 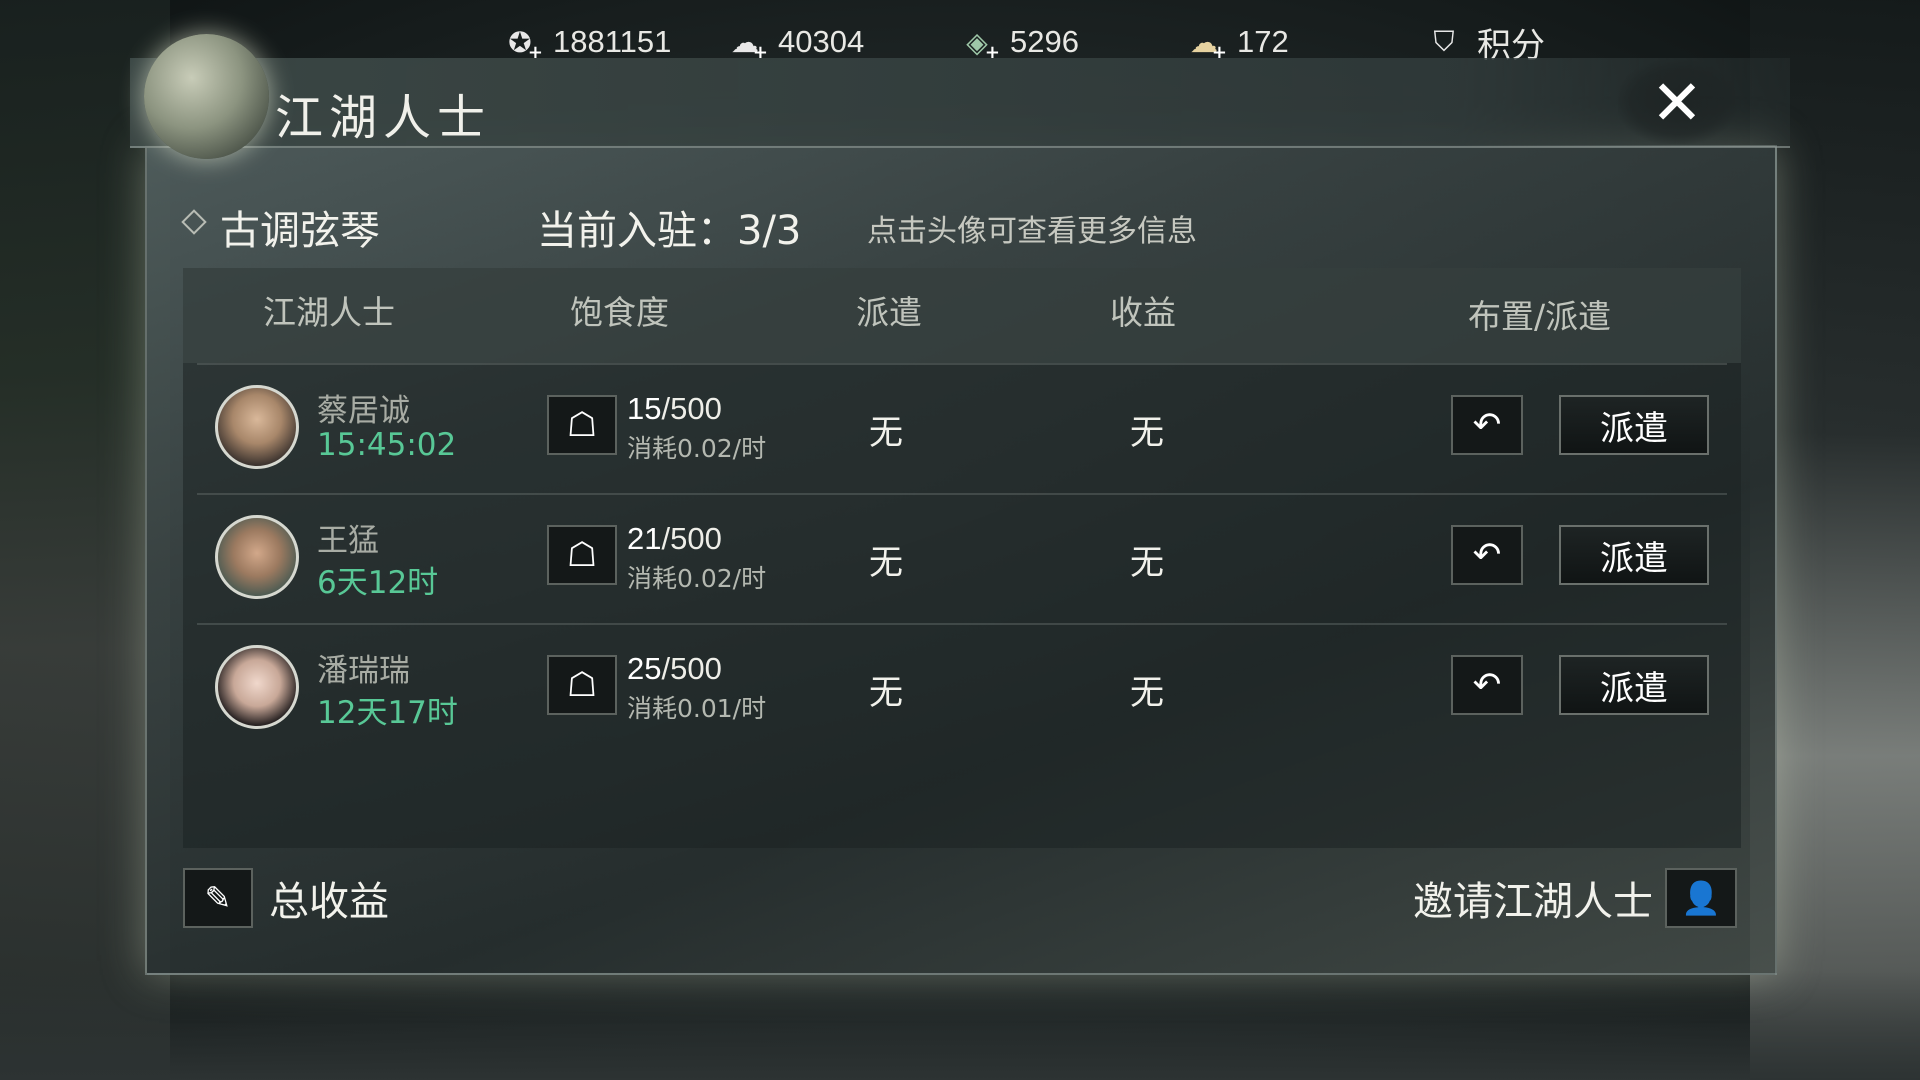 I want to click on quill-icon: ✎, so click(x=218, y=898).